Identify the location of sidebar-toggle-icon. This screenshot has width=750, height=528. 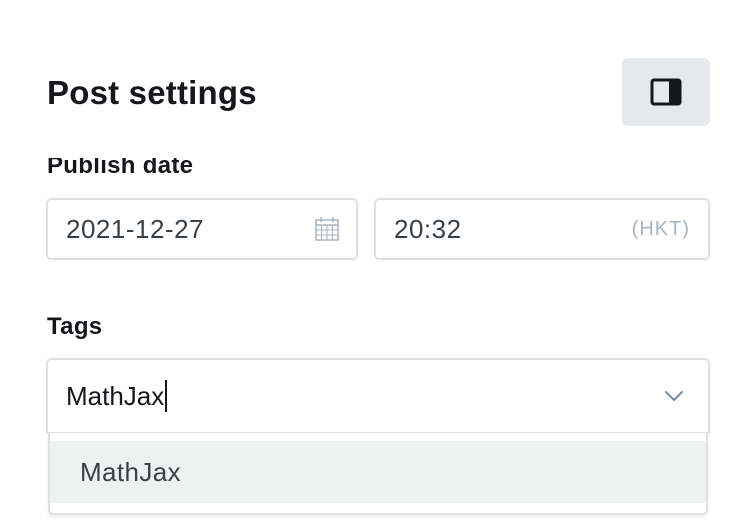
(666, 92).